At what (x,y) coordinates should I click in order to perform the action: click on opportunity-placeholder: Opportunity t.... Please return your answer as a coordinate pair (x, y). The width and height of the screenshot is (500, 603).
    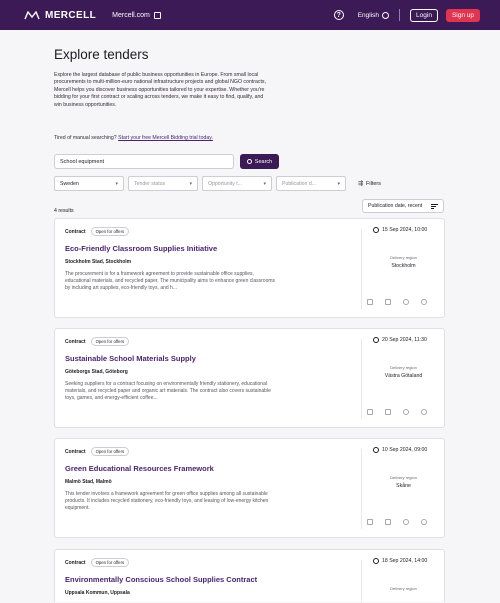
    Looking at the image, I should click on (225, 183).